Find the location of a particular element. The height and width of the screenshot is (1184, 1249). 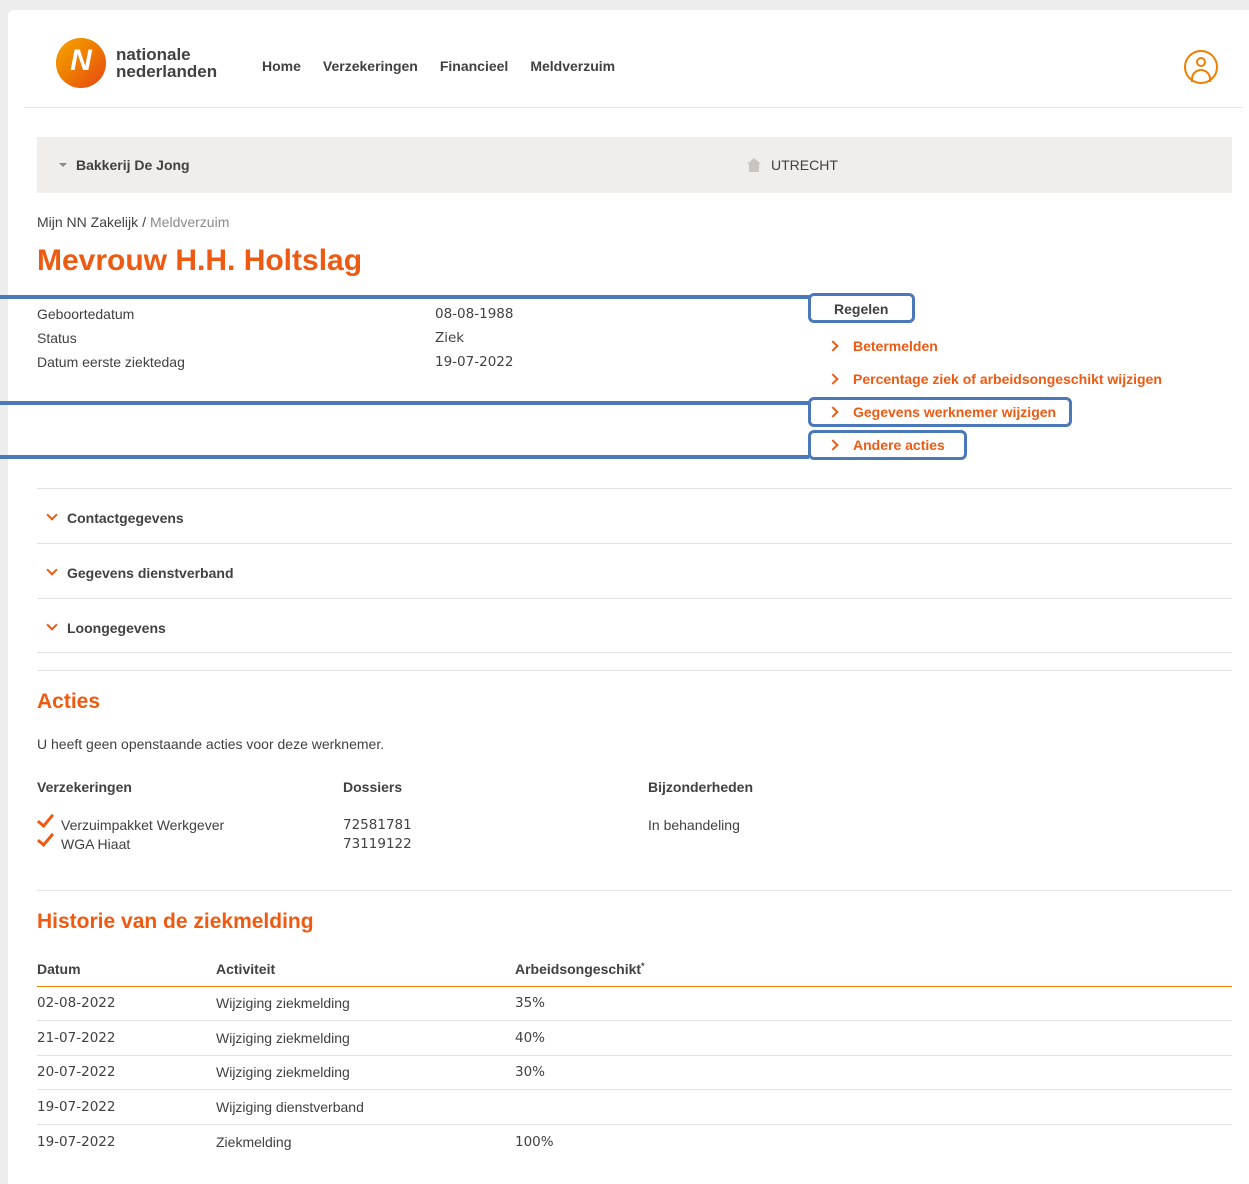

table-row: 21-07-2022 Wijziging ziekmelding 40% is located at coordinates (634, 1038).